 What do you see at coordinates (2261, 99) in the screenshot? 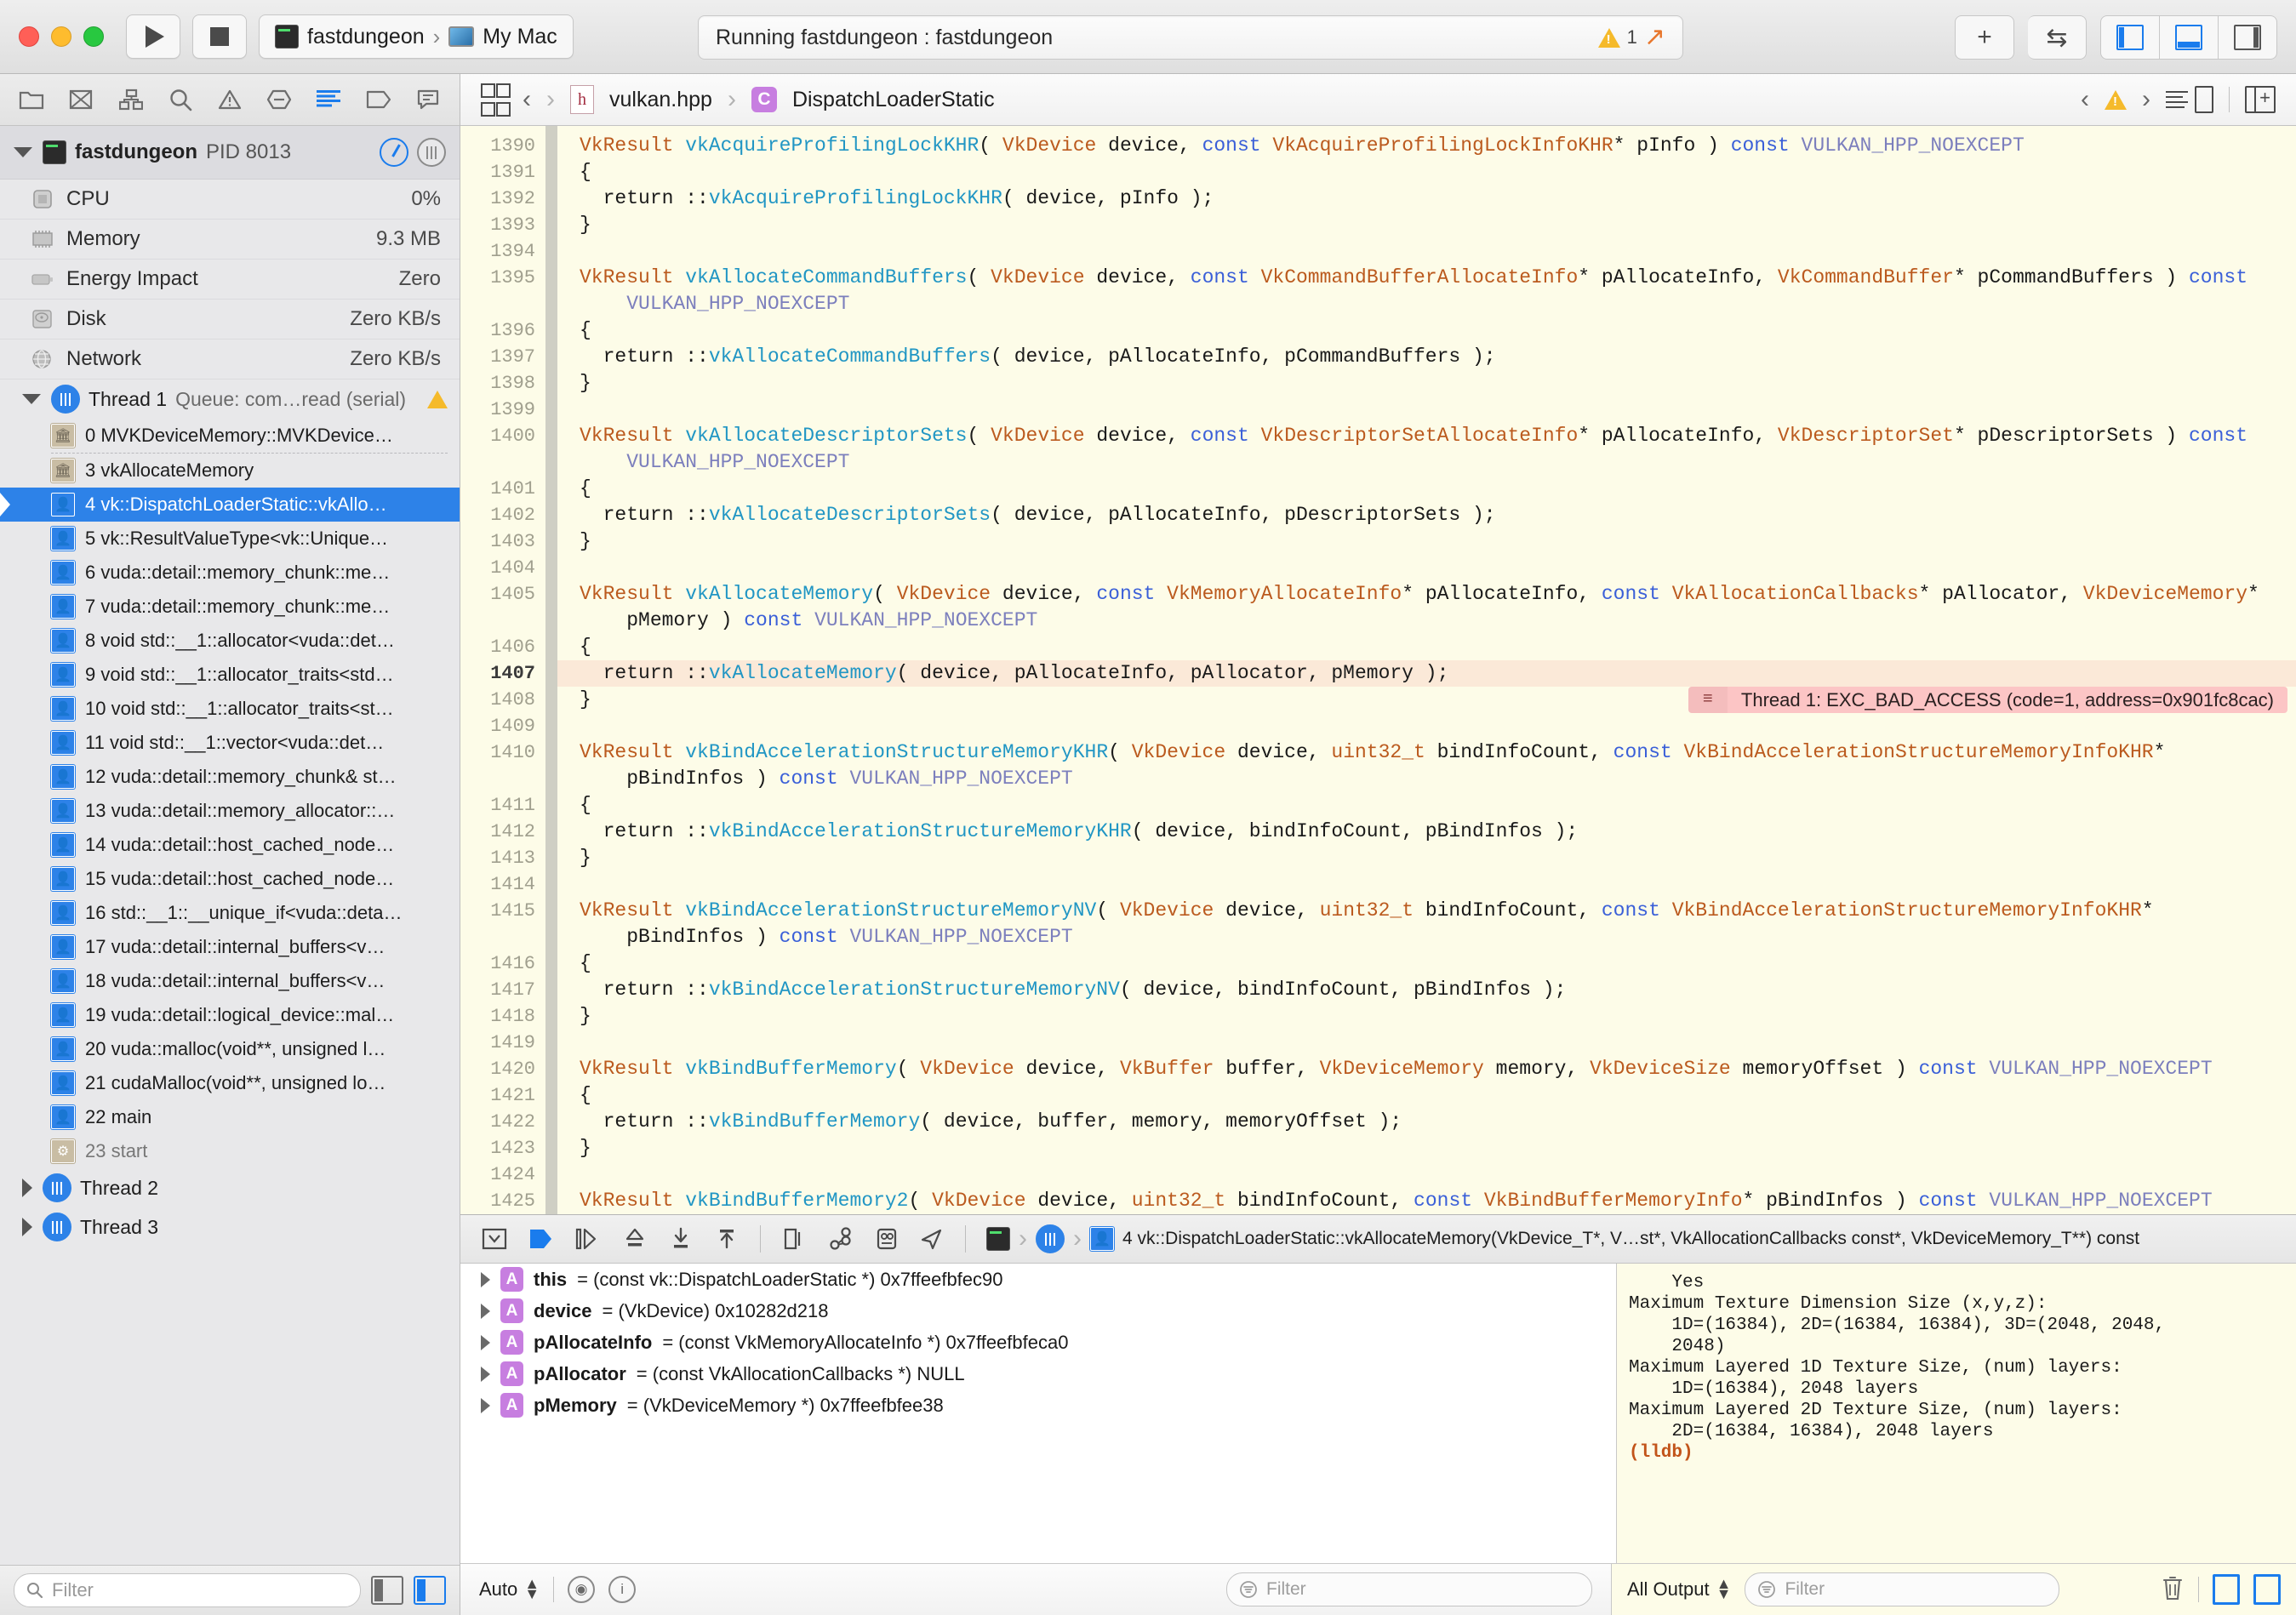
I see `add-editor-icon` at bounding box center [2261, 99].